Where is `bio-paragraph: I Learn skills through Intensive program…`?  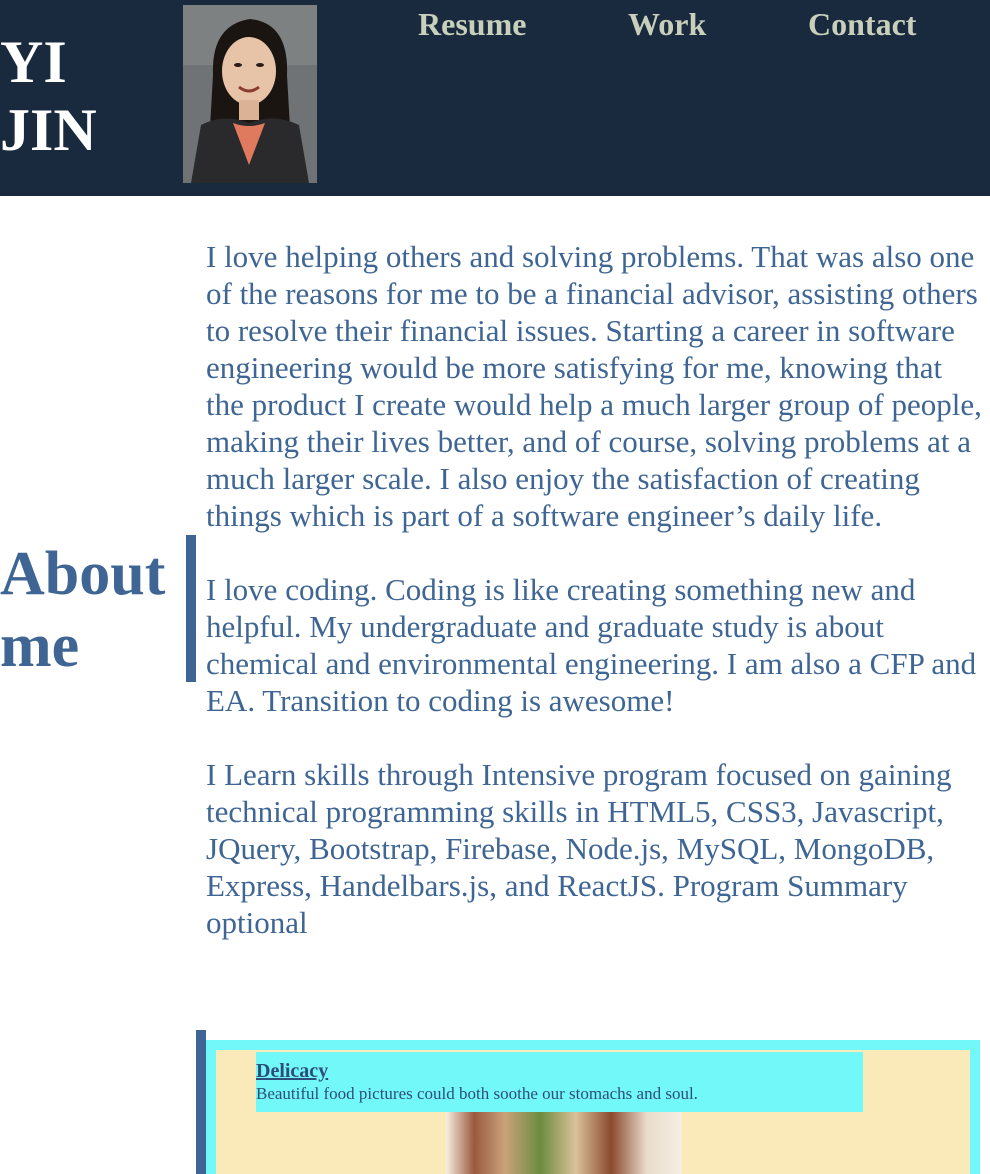 bio-paragraph: I Learn skills through Intensive program… is located at coordinates (579, 848).